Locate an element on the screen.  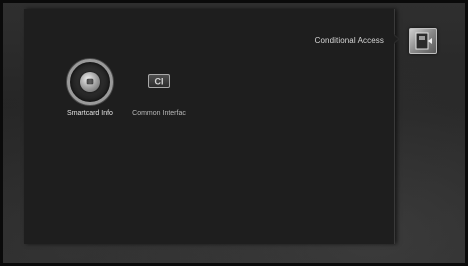
svg-text: CI is located at coordinates (159, 82).